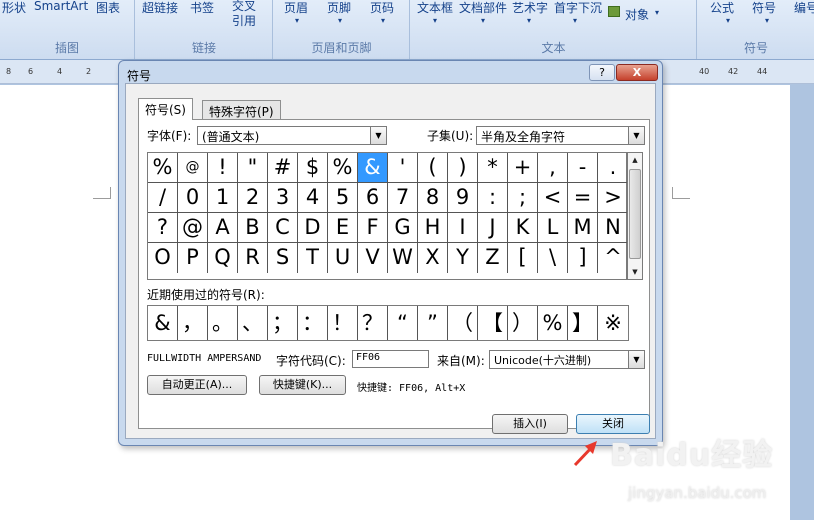  Describe the element at coordinates (583, 168) in the screenshot. I see `symbol-cell: -` at that location.